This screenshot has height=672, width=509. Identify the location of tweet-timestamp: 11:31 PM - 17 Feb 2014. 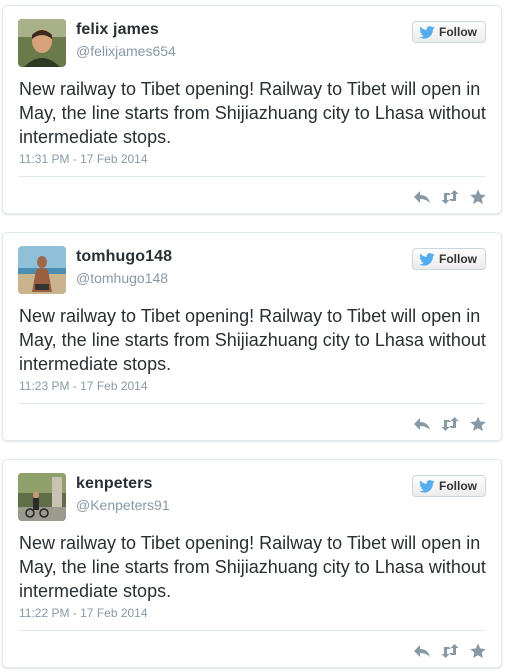
(83, 159).